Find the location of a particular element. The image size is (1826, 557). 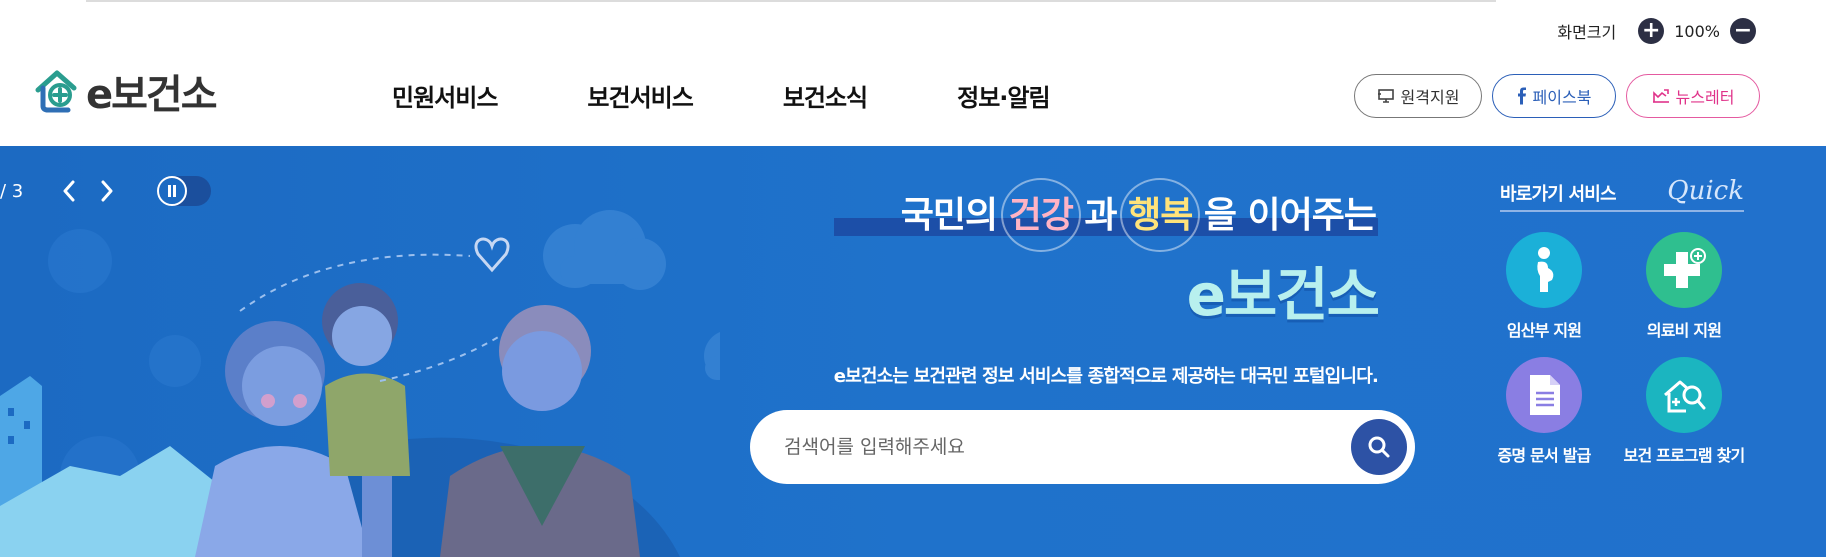

nav-info-notice: 정보·알림 is located at coordinates (1003, 95).